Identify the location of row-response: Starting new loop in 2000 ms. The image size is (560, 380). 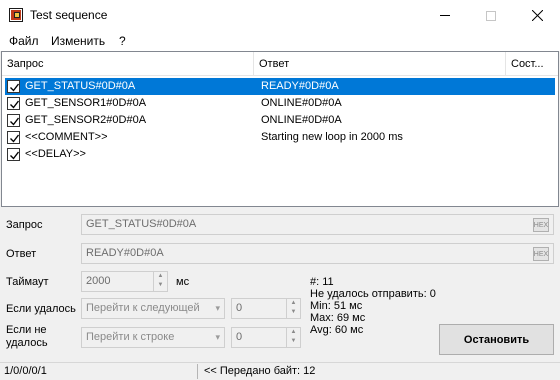
(332, 137).